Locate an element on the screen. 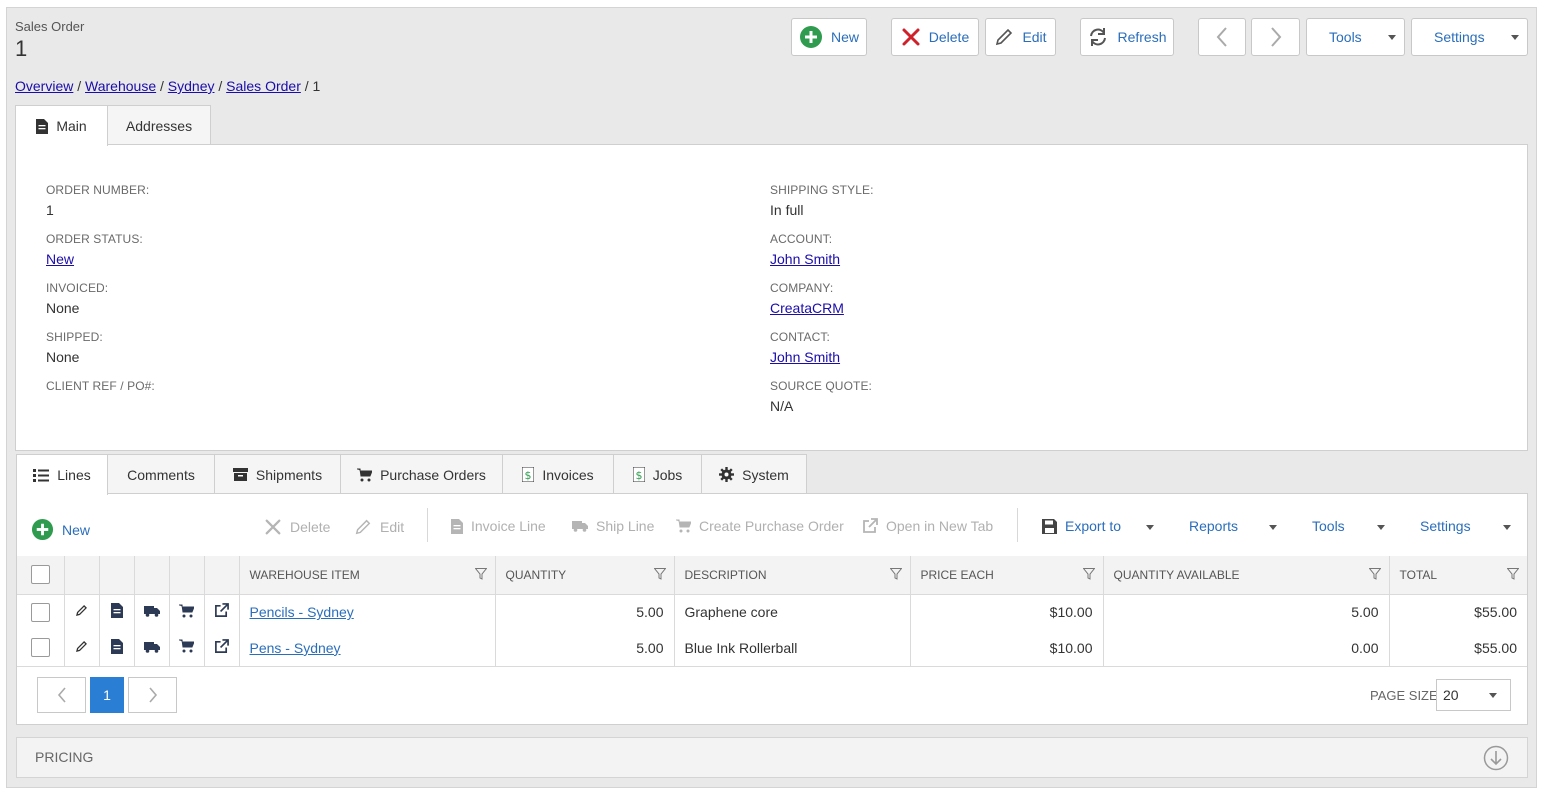  tab-lines: Lines is located at coordinates (62, 474).